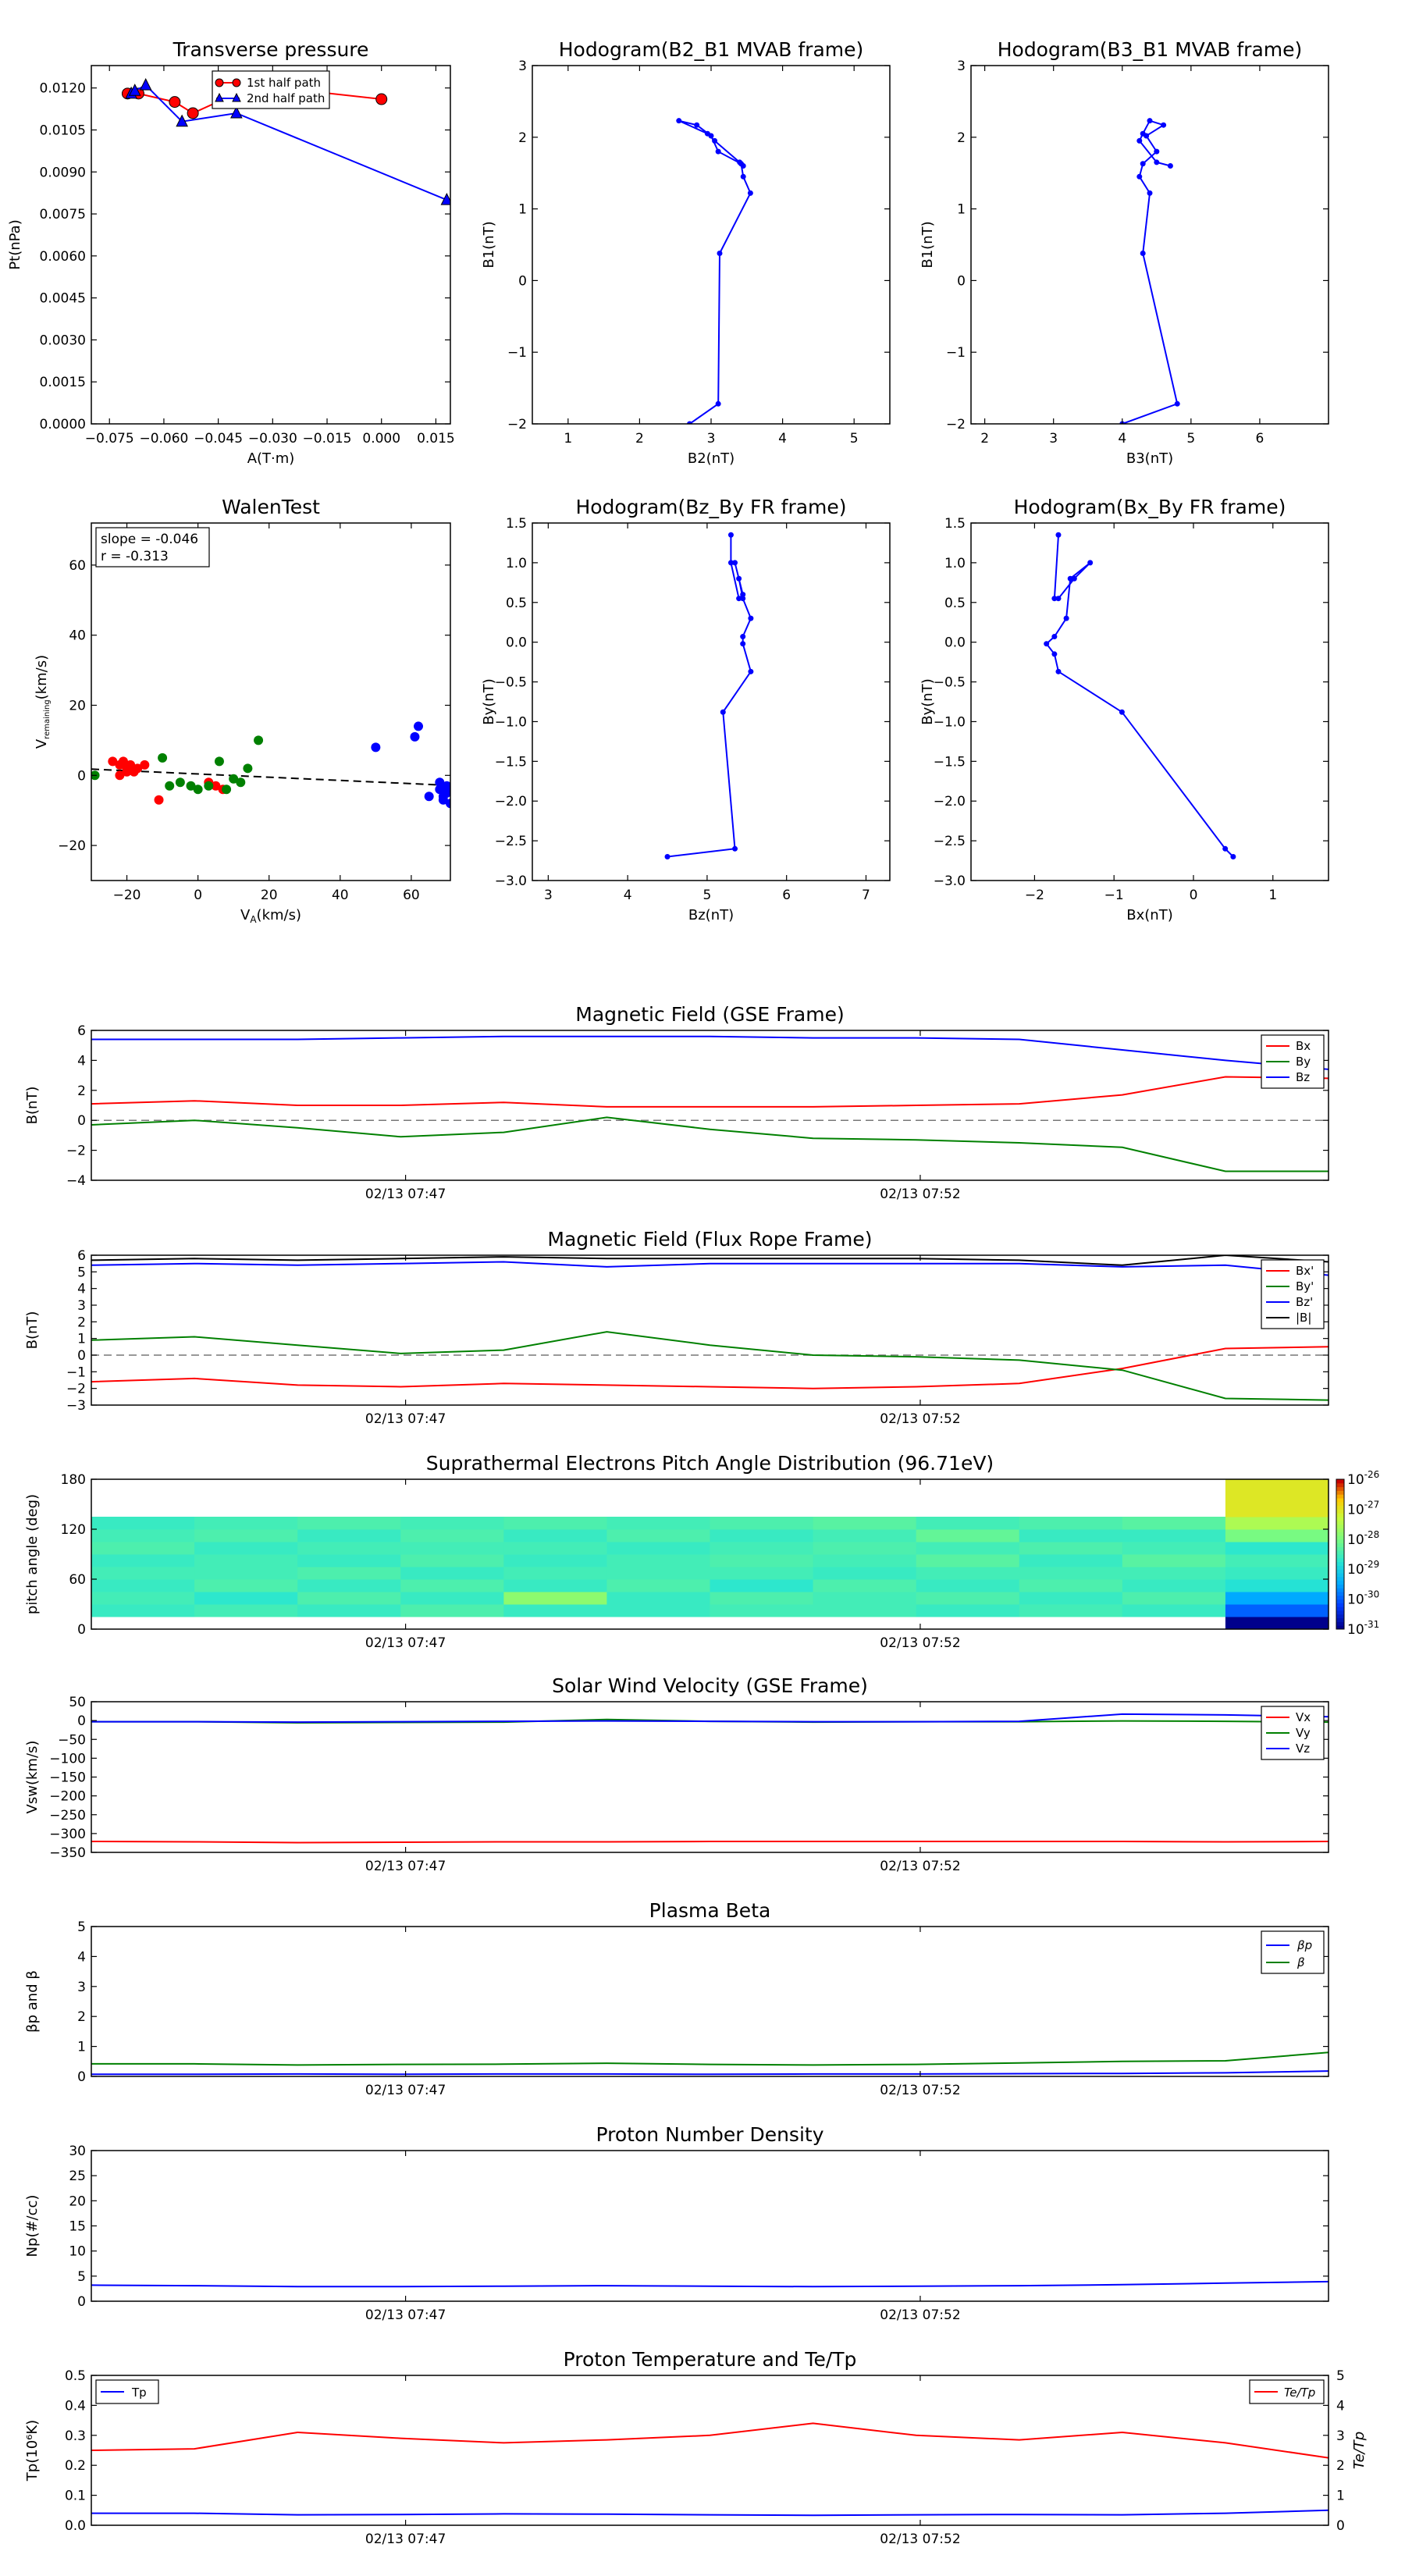 This screenshot has width=1405, height=2576. Describe the element at coordinates (1372, 1474) in the screenshot. I see `colorbar-label-exp: -26` at that location.